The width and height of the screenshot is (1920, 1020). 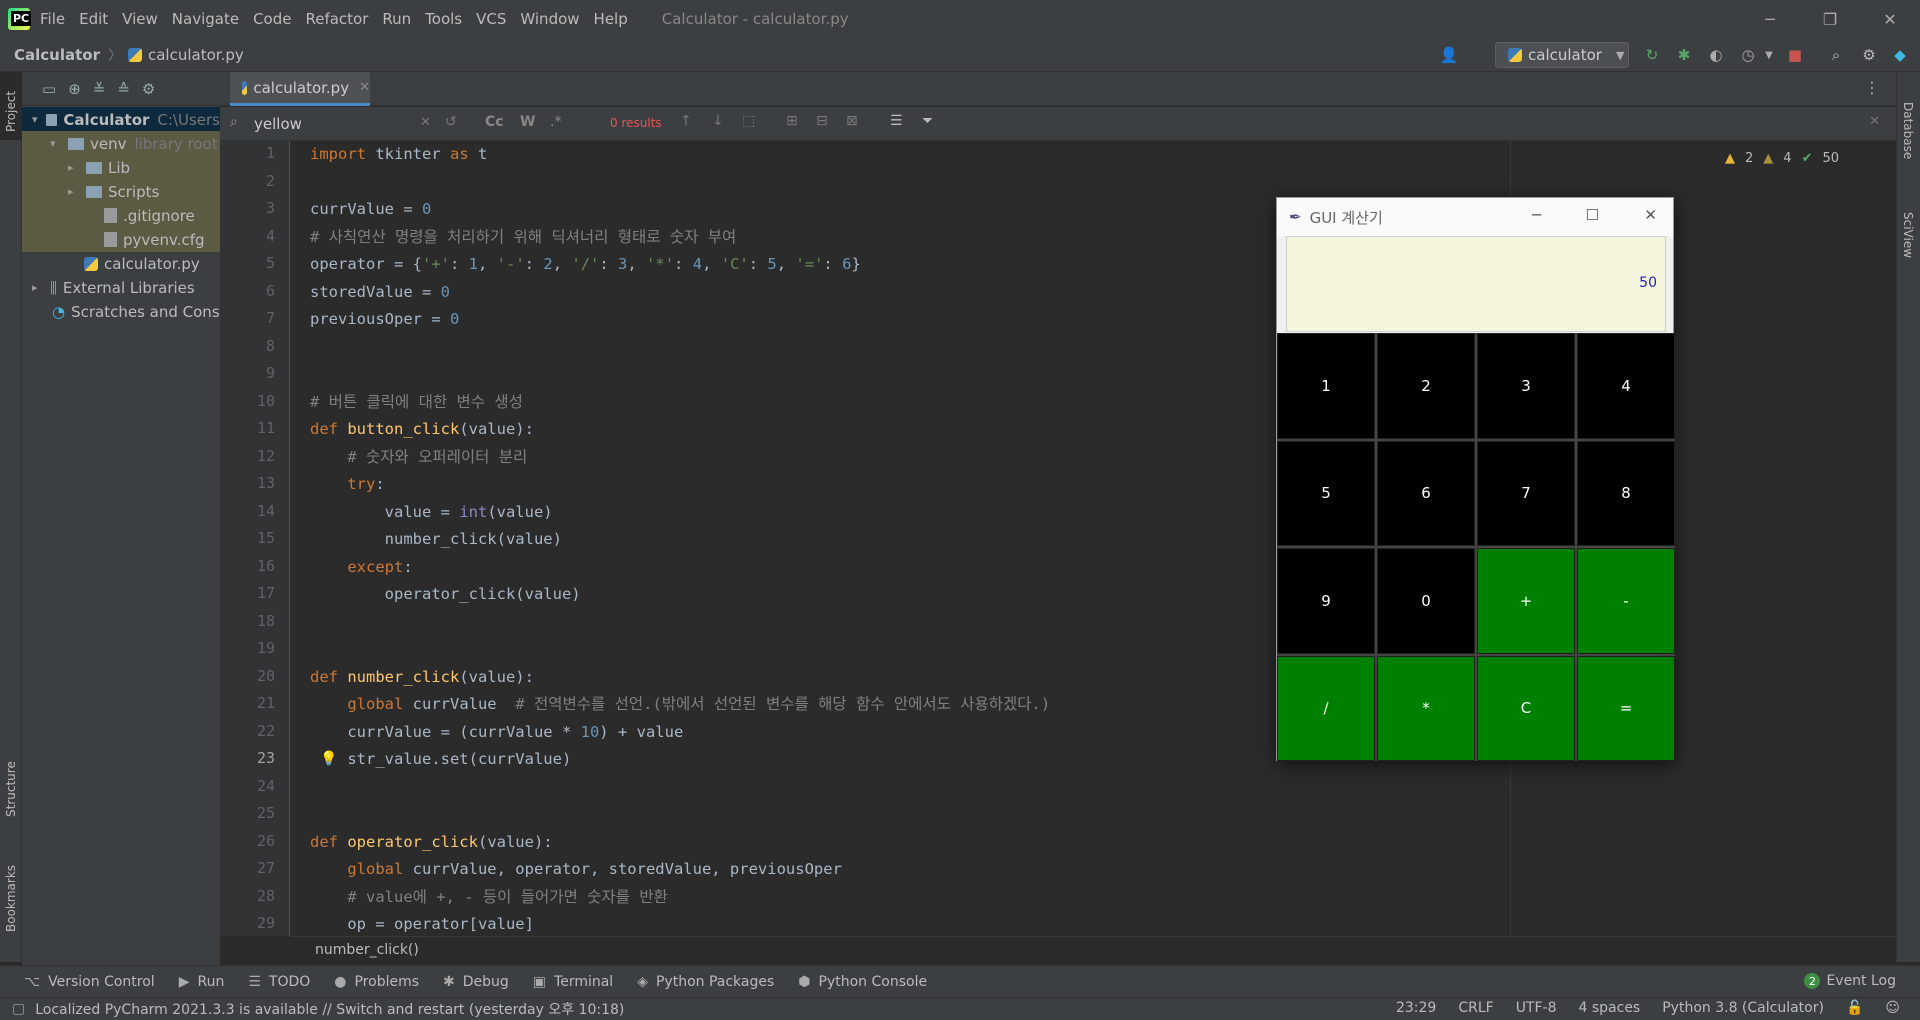 What do you see at coordinates (1795, 55) in the screenshot?
I see `stop-icon: ■` at bounding box center [1795, 55].